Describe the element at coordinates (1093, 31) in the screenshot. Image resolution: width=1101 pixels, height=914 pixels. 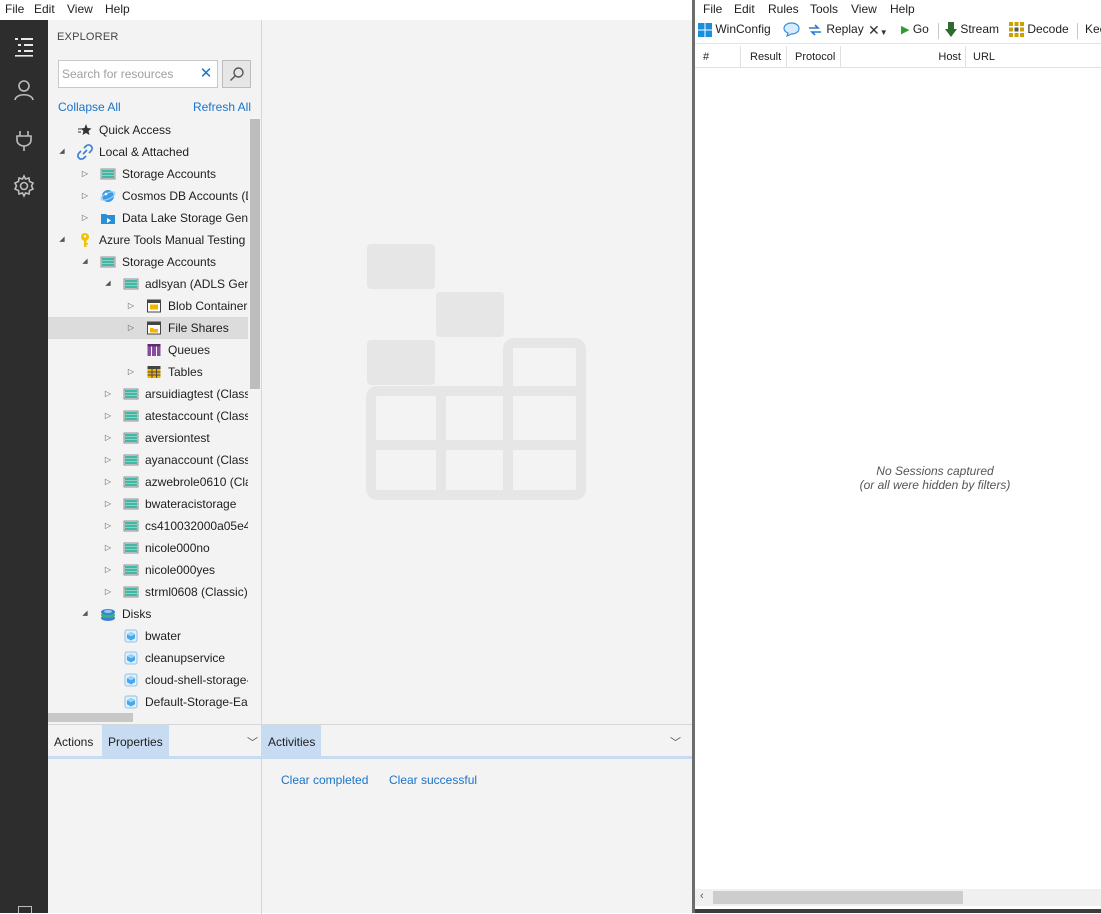
I see `keep-button: Kee` at that location.